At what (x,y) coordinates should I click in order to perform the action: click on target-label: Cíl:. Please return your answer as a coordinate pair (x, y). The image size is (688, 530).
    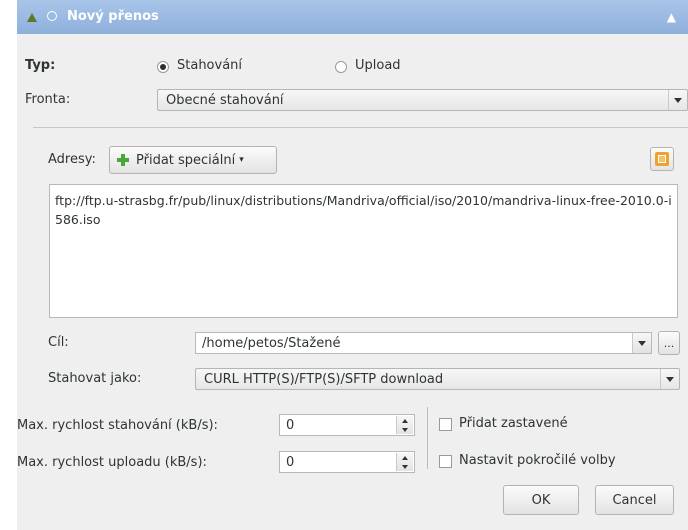
    Looking at the image, I should click on (58, 342).